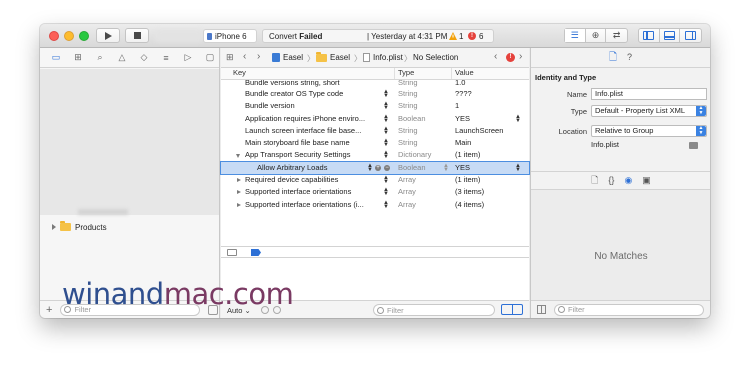 The image size is (750, 374). Describe the element at coordinates (446, 168) in the screenshot. I see `type-stepper-icon: ▲ ▼` at that location.